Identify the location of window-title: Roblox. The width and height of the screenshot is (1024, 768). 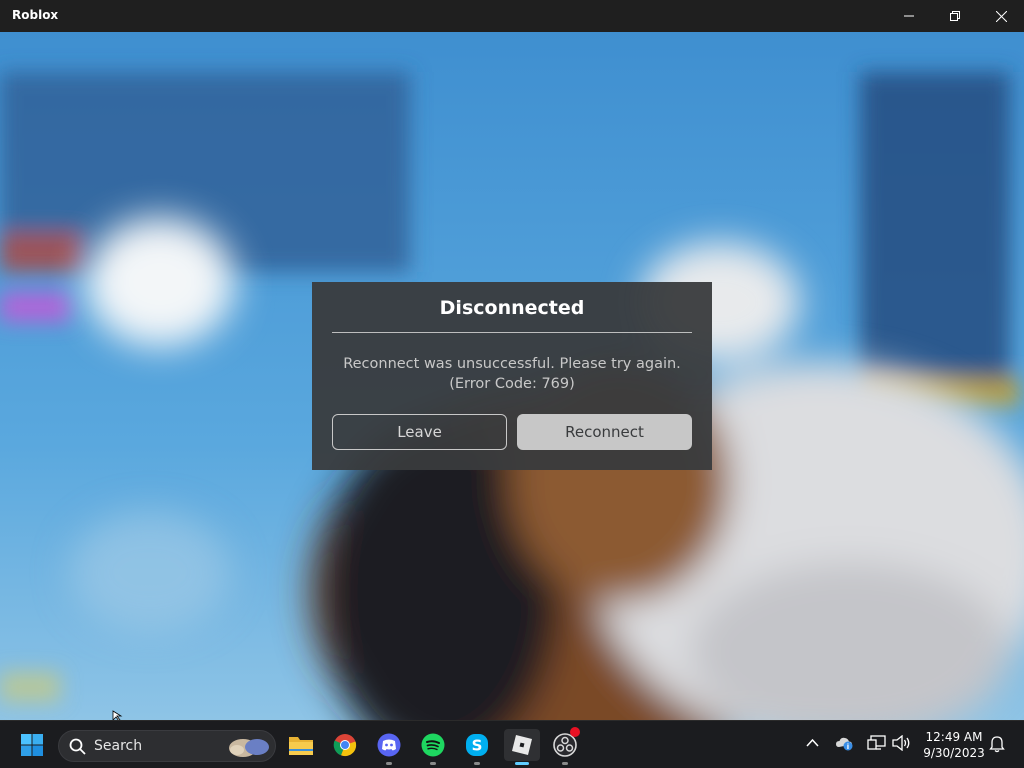
(35, 15).